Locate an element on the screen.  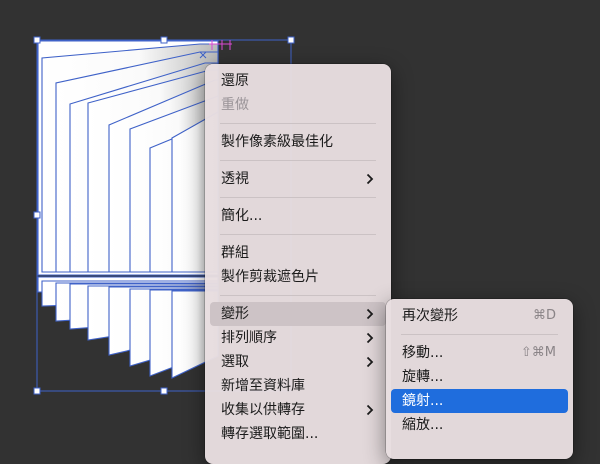
shortcut-label: ⌘D is located at coordinates (544, 315).